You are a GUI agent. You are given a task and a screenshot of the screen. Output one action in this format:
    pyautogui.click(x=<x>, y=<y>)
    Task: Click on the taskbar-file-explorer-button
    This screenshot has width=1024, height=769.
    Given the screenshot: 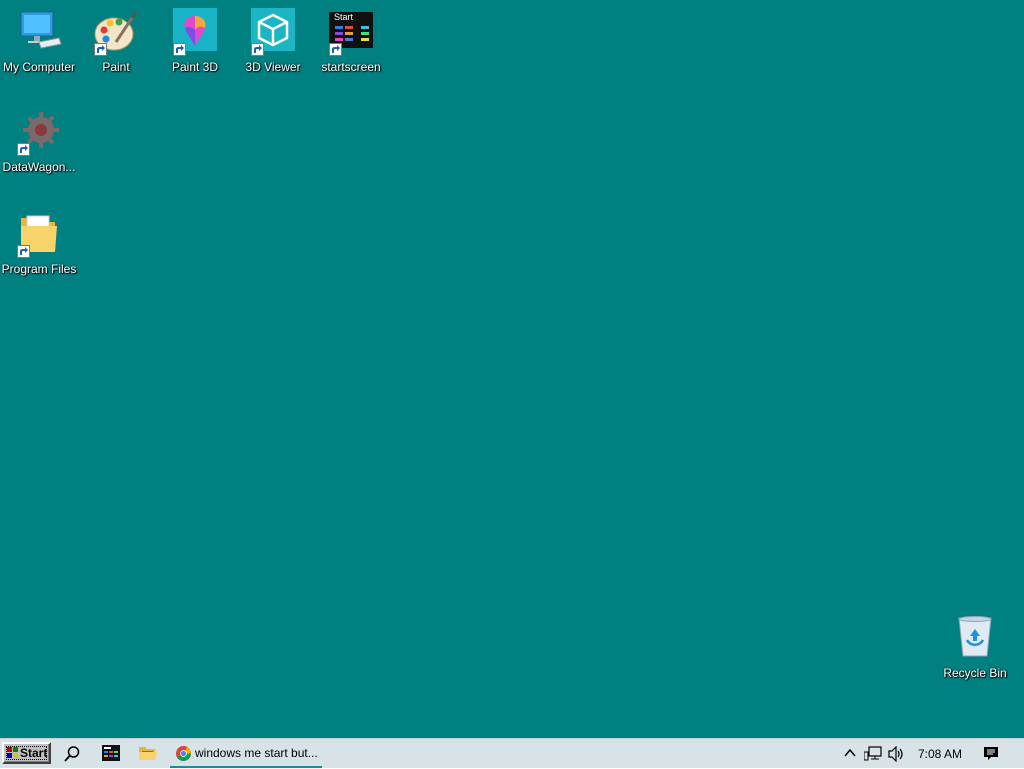 What is the action you would take?
    pyautogui.click(x=148, y=754)
    